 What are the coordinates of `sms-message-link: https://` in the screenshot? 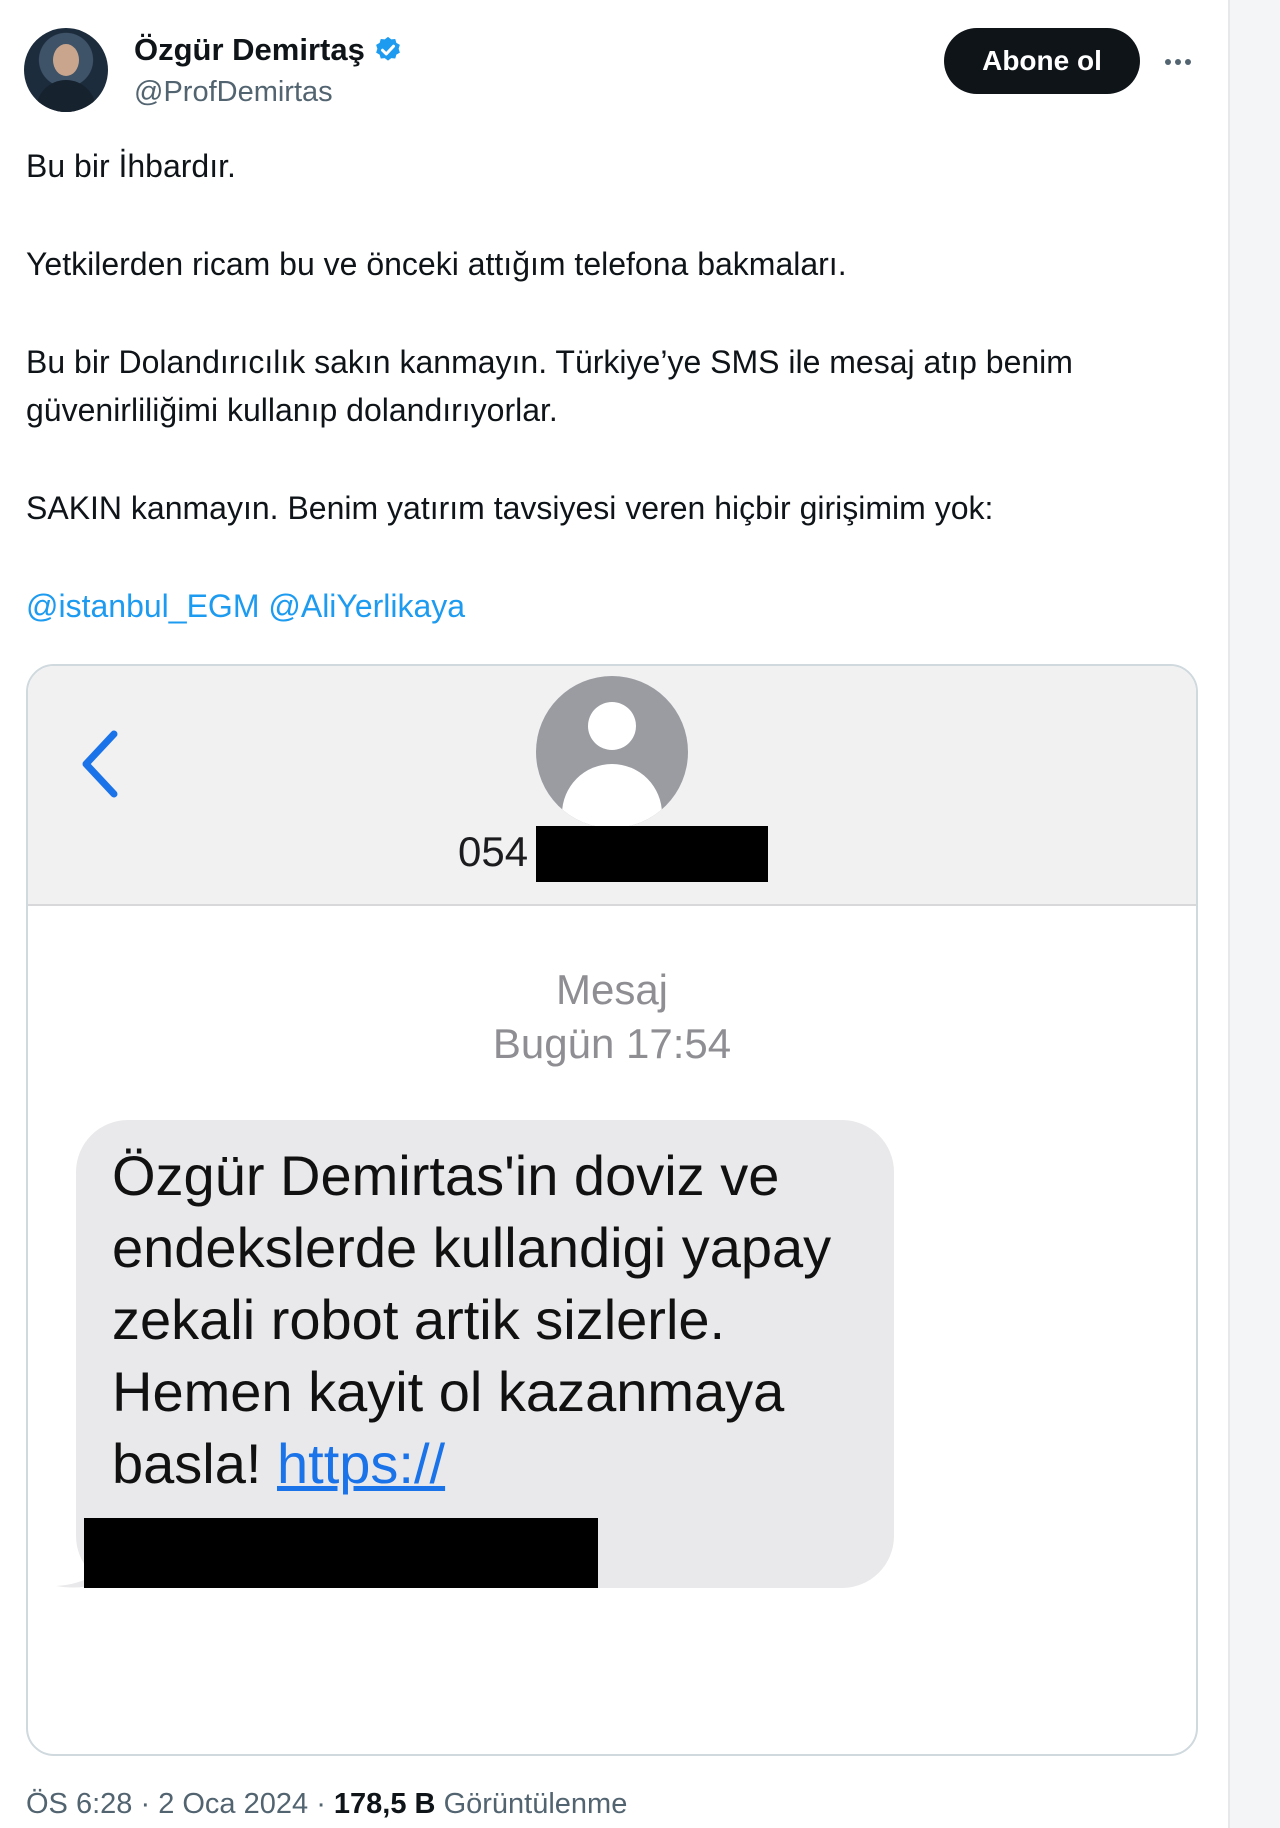 It's located at (361, 1463).